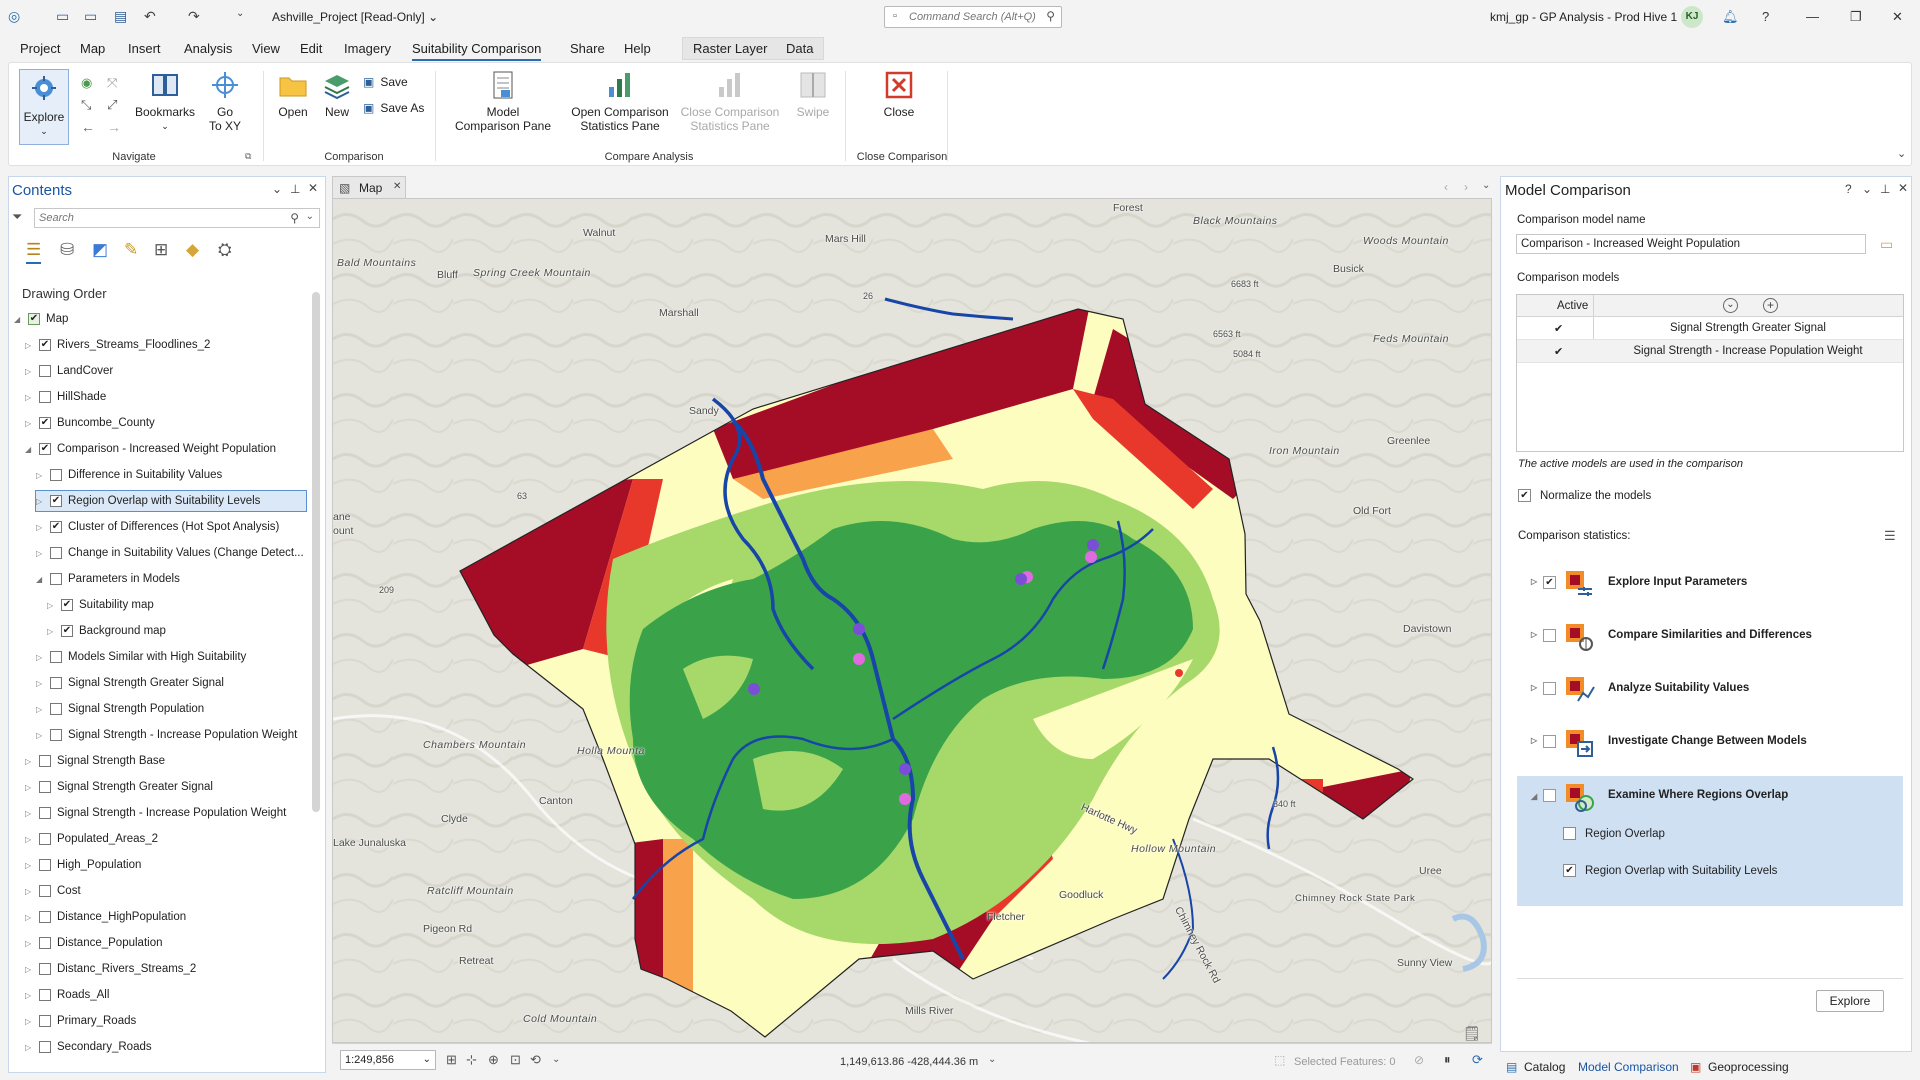  What do you see at coordinates (91, 839) in the screenshot?
I see `layer-row: ▷ Populated_Areas_2` at bounding box center [91, 839].